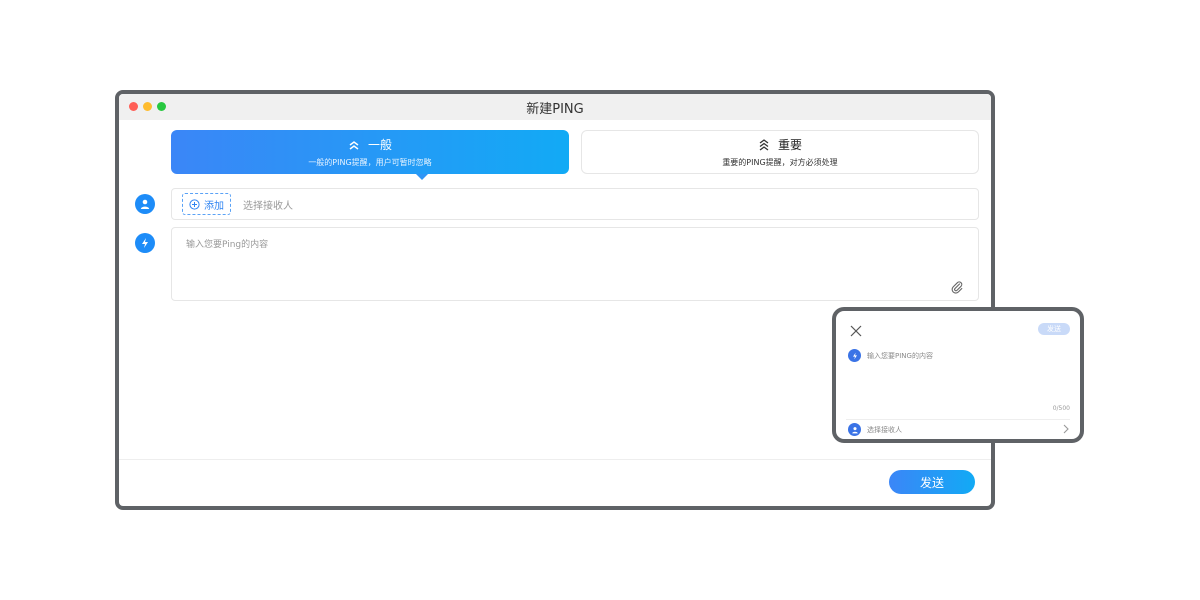 Image resolution: width=1200 pixels, height=600 pixels. I want to click on add-recipient-button: 添加, so click(206, 204).